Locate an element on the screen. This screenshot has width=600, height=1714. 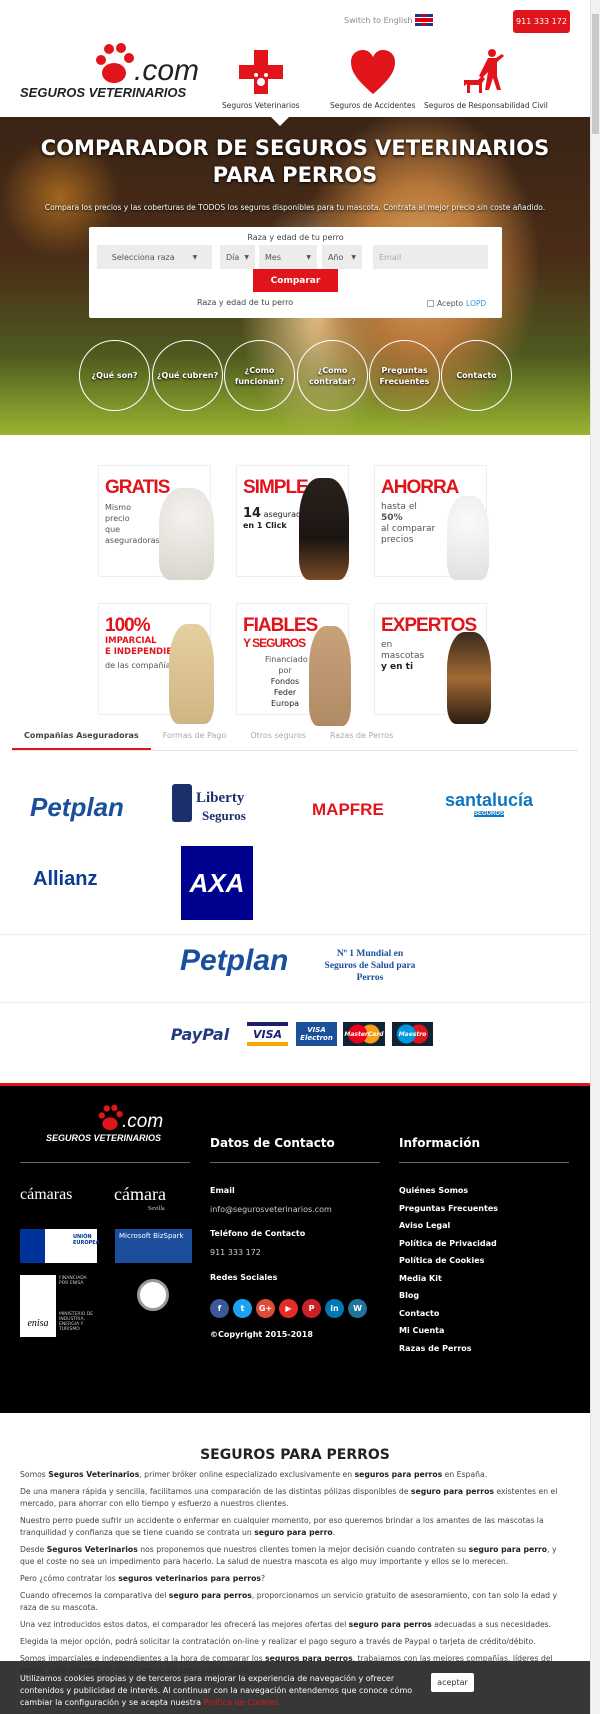
language-switch: Switch to English is located at coordinates (389, 20).